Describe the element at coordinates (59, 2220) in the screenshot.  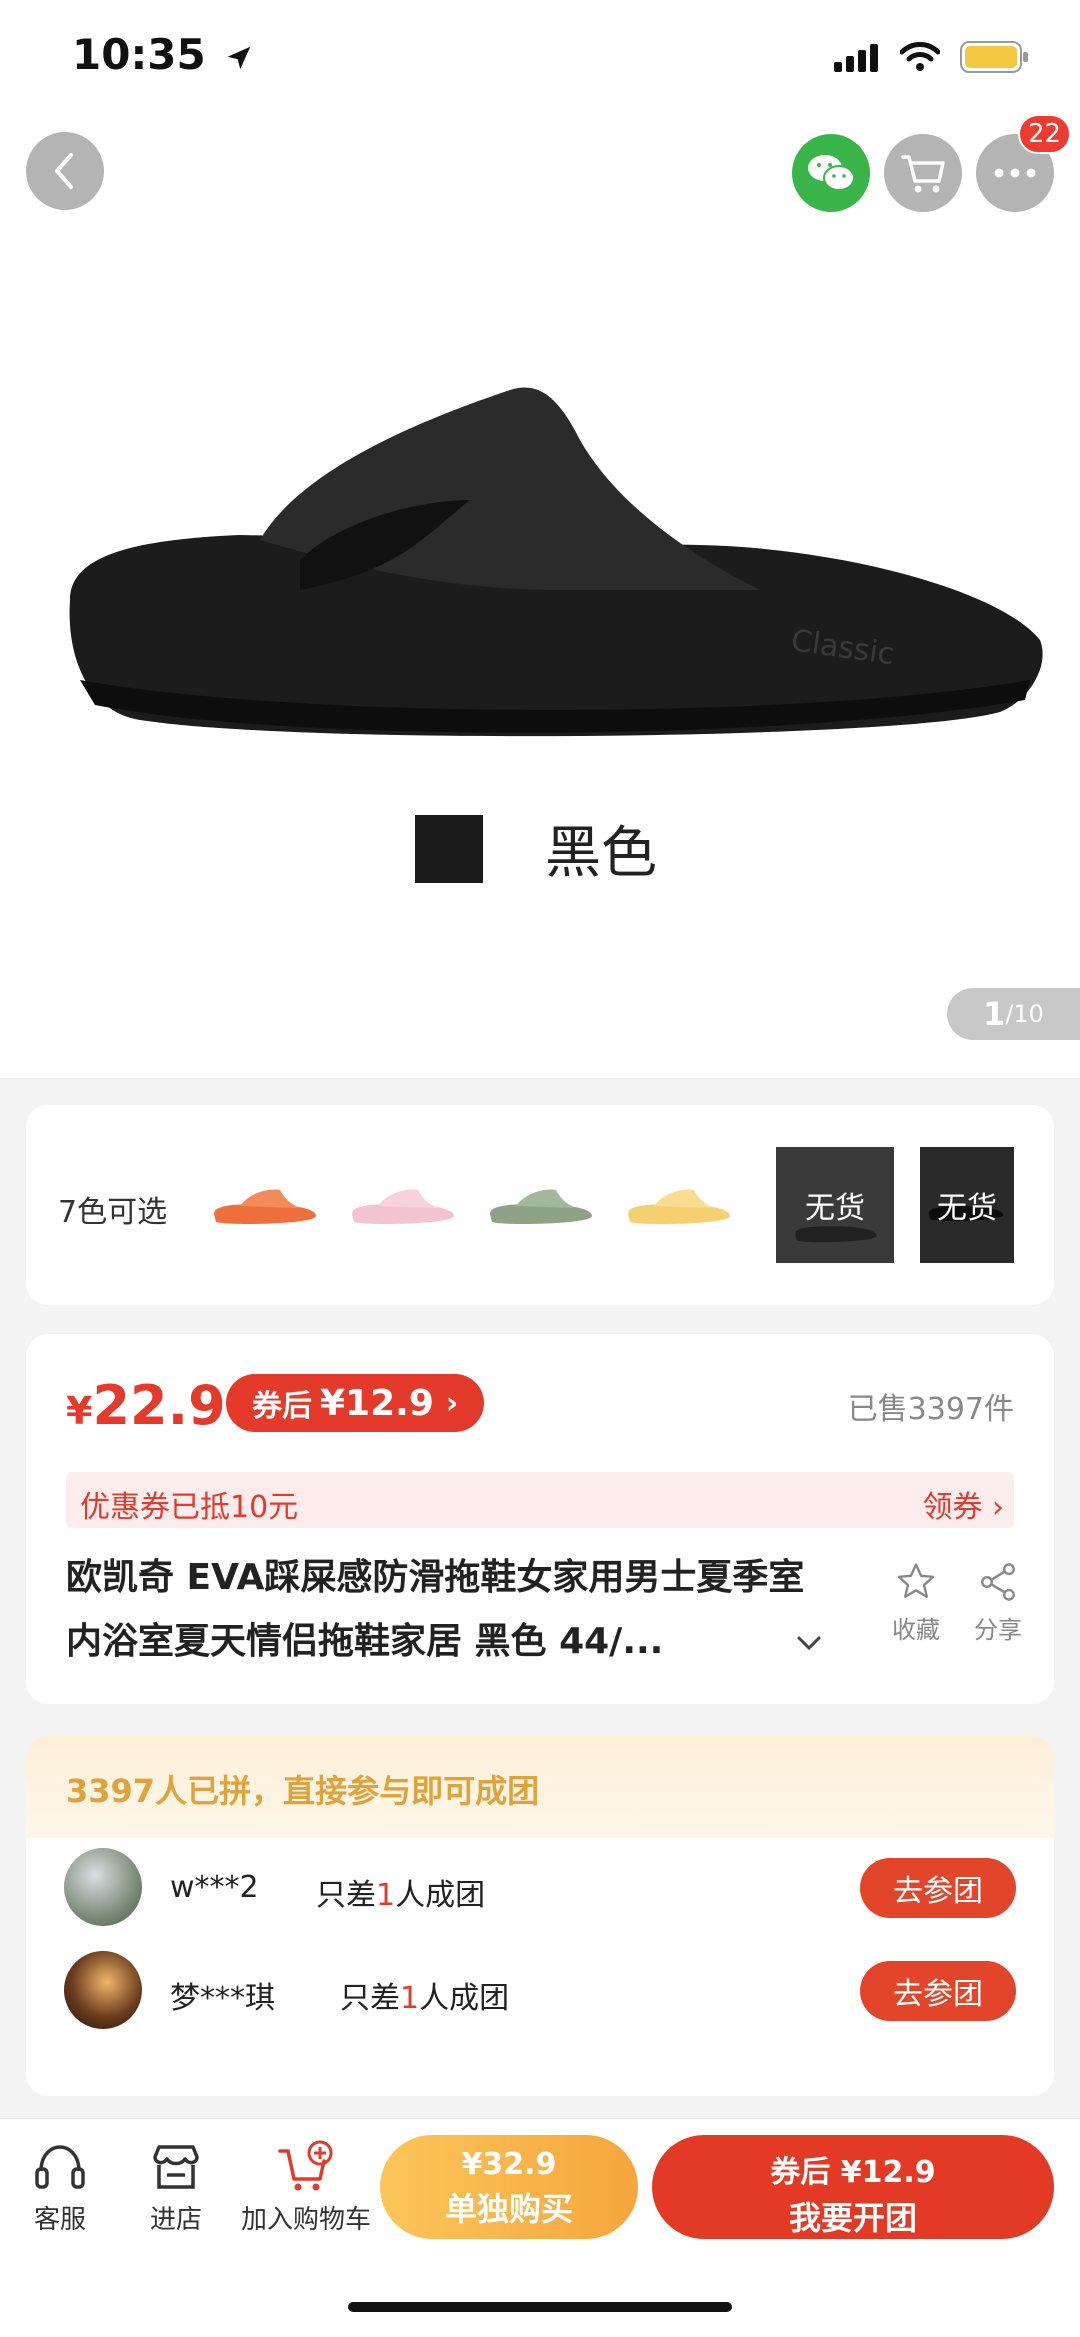
I see `customer-service-label: 客服` at that location.